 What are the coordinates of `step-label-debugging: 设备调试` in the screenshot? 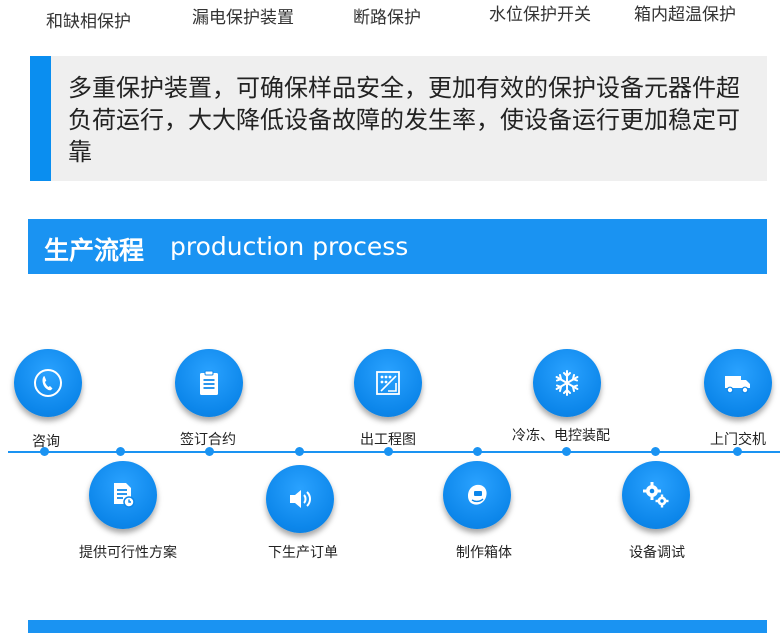 It's located at (657, 553).